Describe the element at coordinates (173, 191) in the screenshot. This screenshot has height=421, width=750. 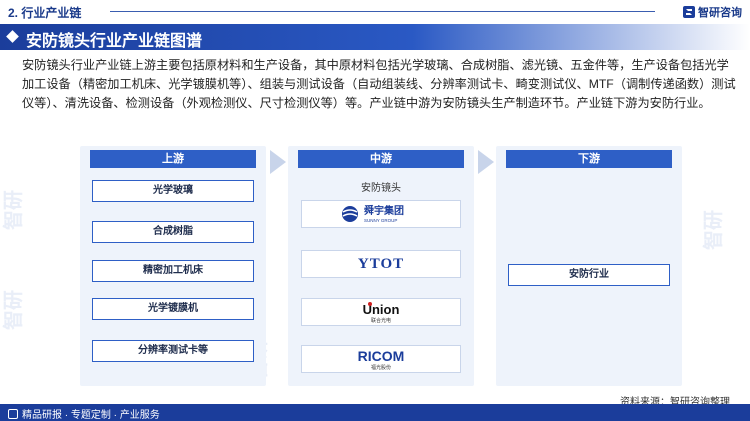
I see `upstream-item: 光学玻璃` at that location.